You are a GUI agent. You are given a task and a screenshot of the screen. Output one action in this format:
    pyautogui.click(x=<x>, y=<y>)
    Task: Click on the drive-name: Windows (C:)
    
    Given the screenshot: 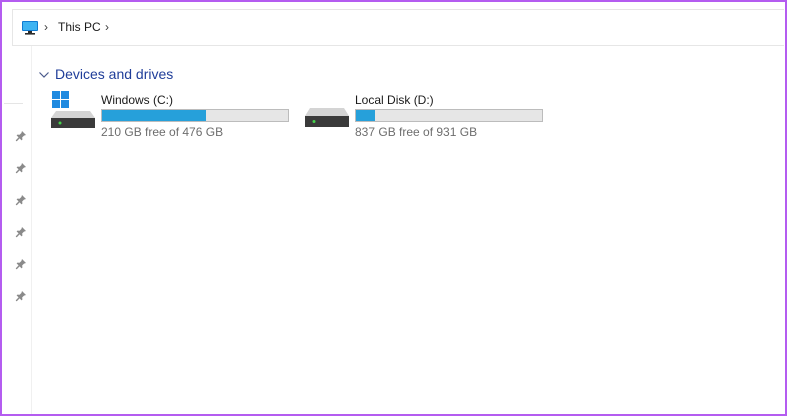 What is the action you would take?
    pyautogui.click(x=137, y=100)
    